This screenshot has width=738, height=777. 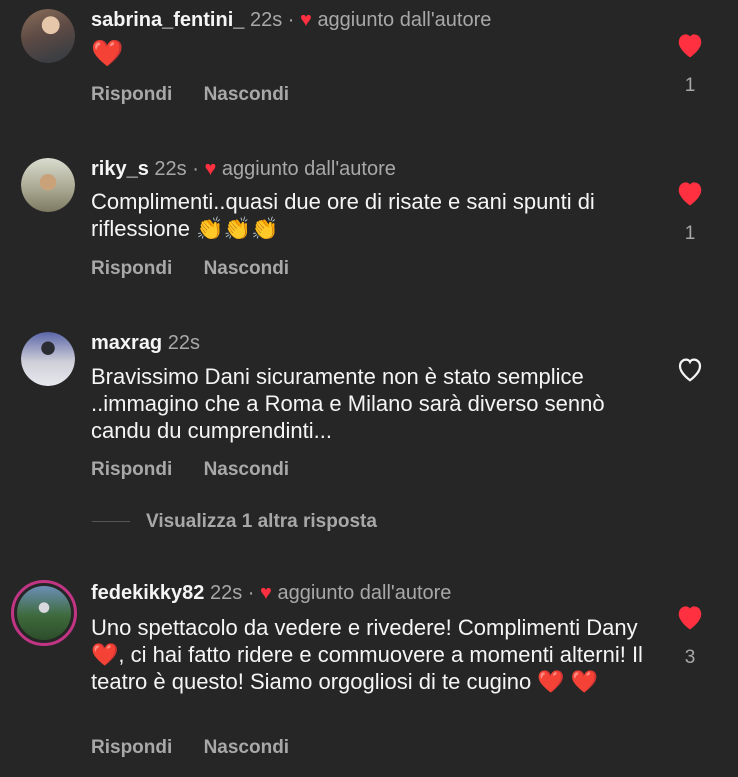 What do you see at coordinates (126, 343) in the screenshot?
I see `comment-username: maxrag` at bounding box center [126, 343].